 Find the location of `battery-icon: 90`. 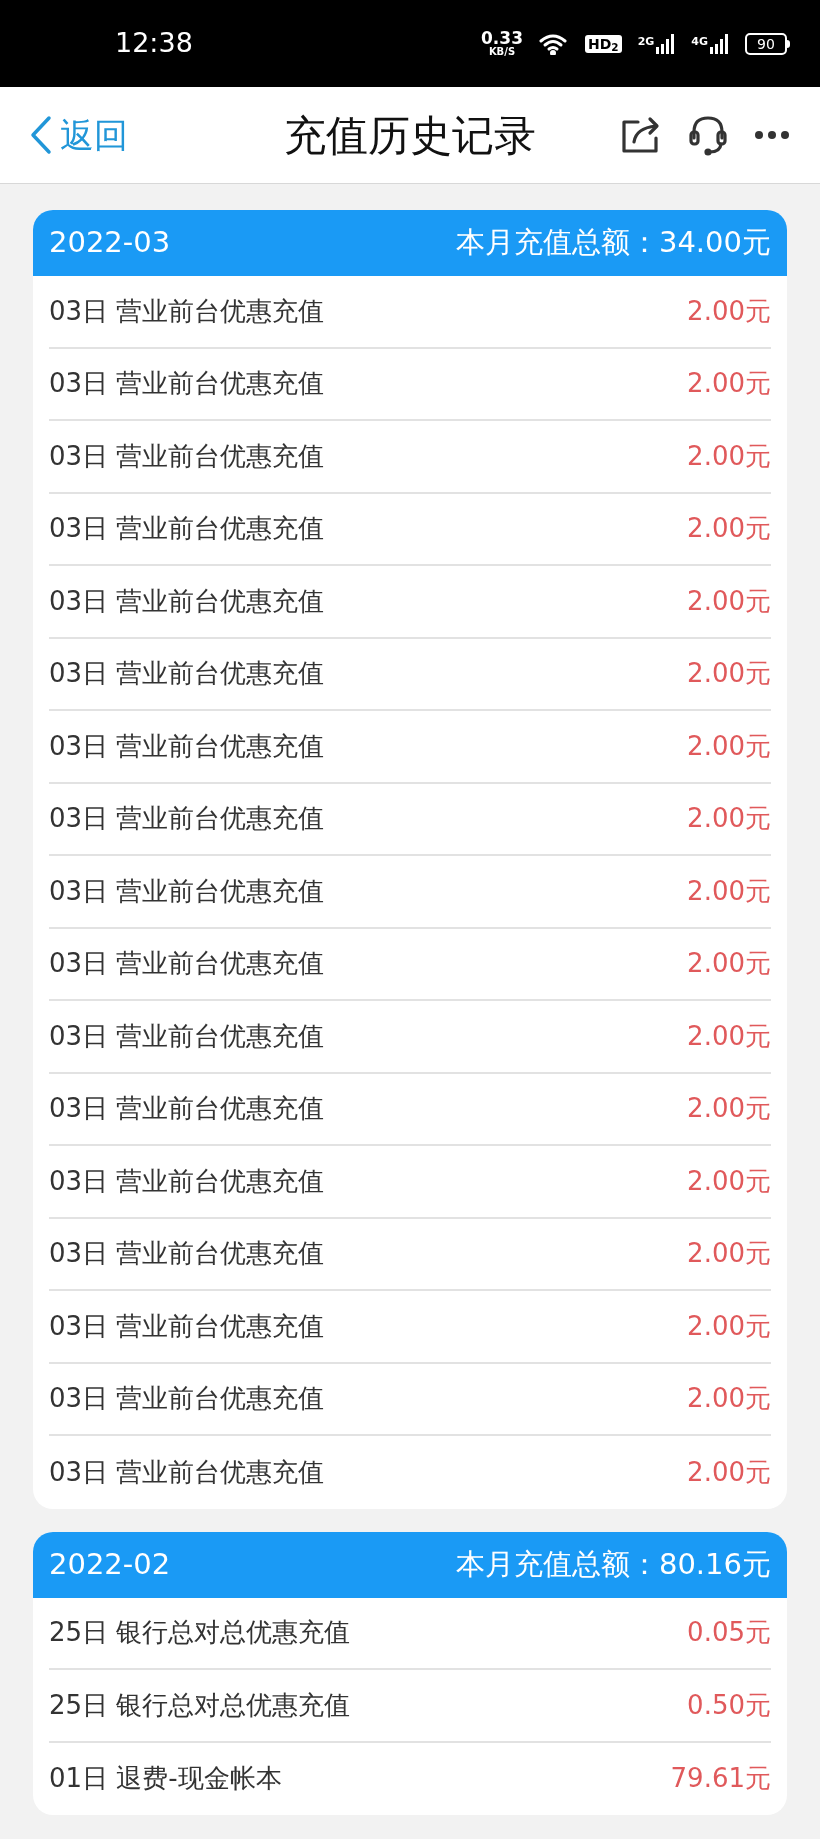

battery-icon: 90 is located at coordinates (767, 43).